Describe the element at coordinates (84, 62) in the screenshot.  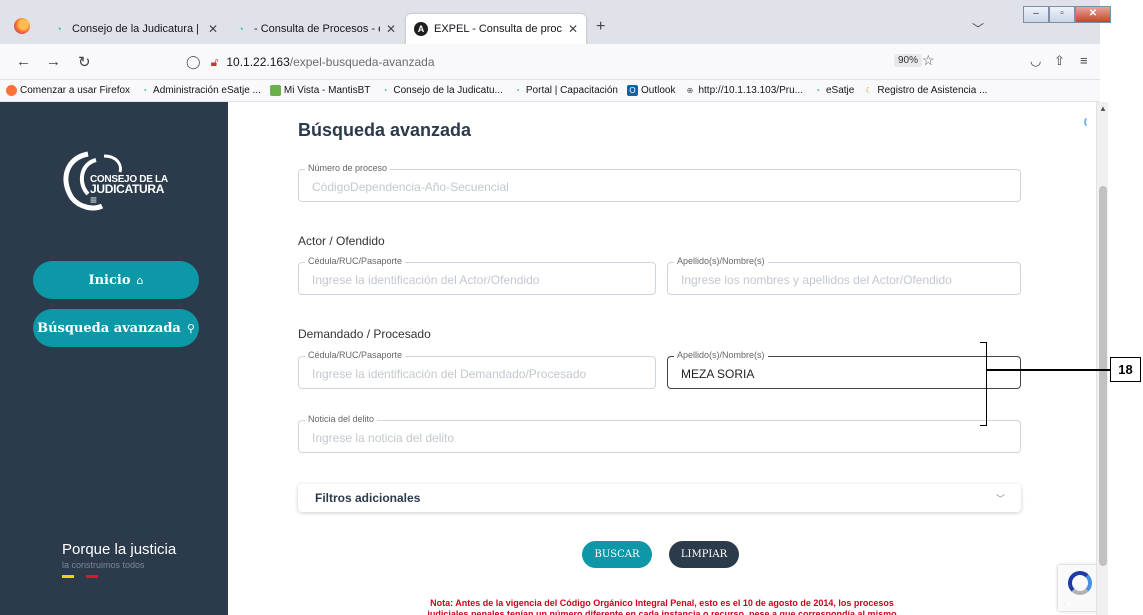
I see `reload-icon: ↻` at that location.